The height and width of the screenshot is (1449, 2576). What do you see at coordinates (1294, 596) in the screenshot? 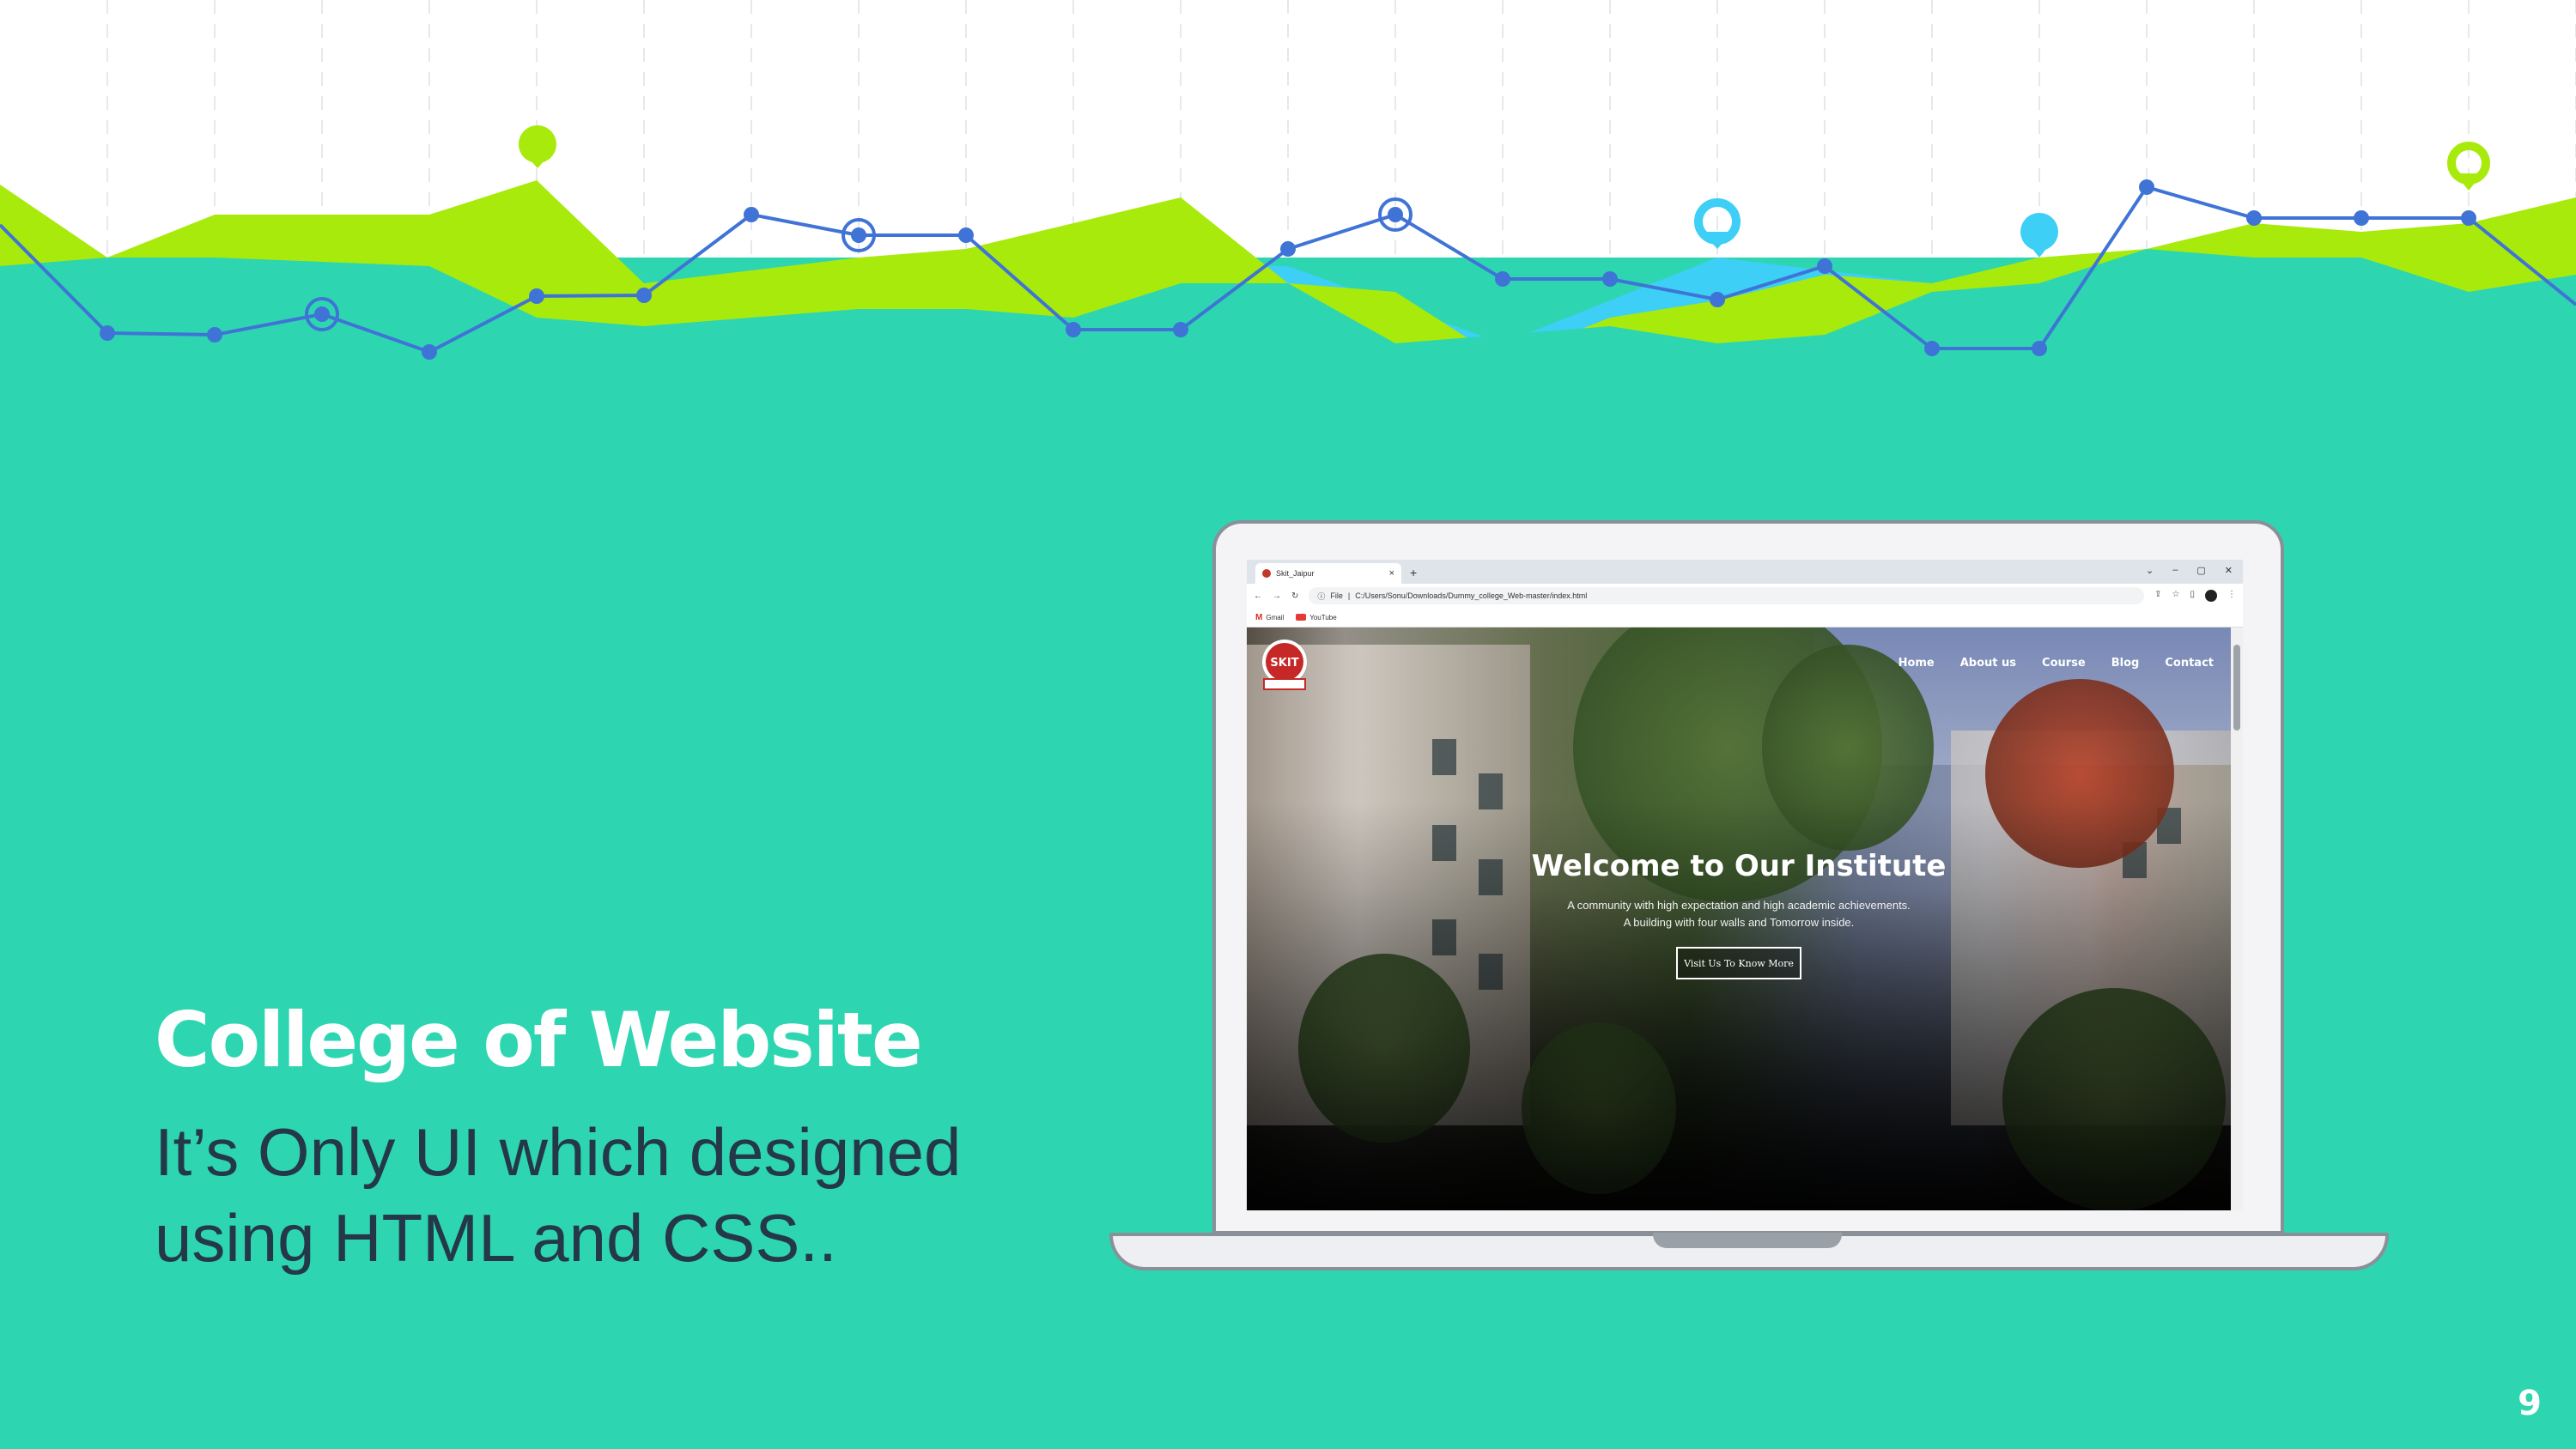
I see `reload-icon: ↻` at bounding box center [1294, 596].